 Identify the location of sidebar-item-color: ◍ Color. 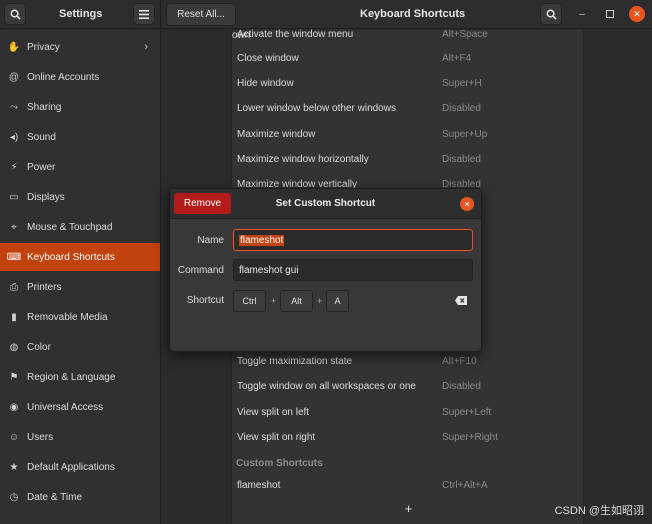
(80, 347).